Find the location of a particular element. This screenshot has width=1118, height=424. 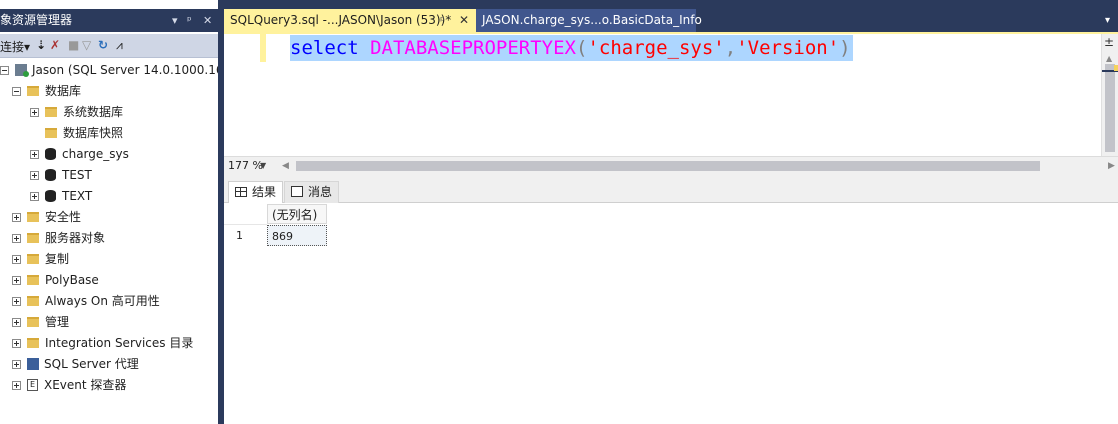

close-tab-icon: ✕ is located at coordinates (464, 20).